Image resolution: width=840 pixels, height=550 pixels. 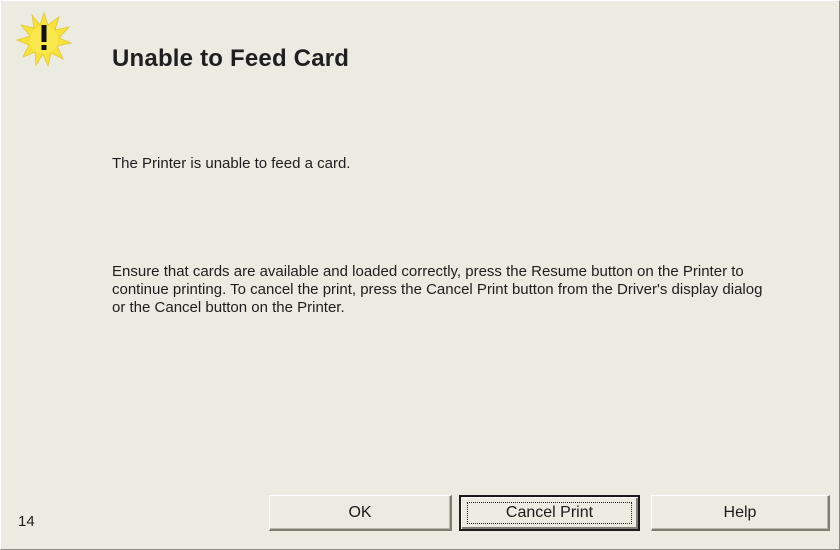 What do you see at coordinates (231, 163) in the screenshot?
I see `primary-message: The Printer is unable to feed a card.` at bounding box center [231, 163].